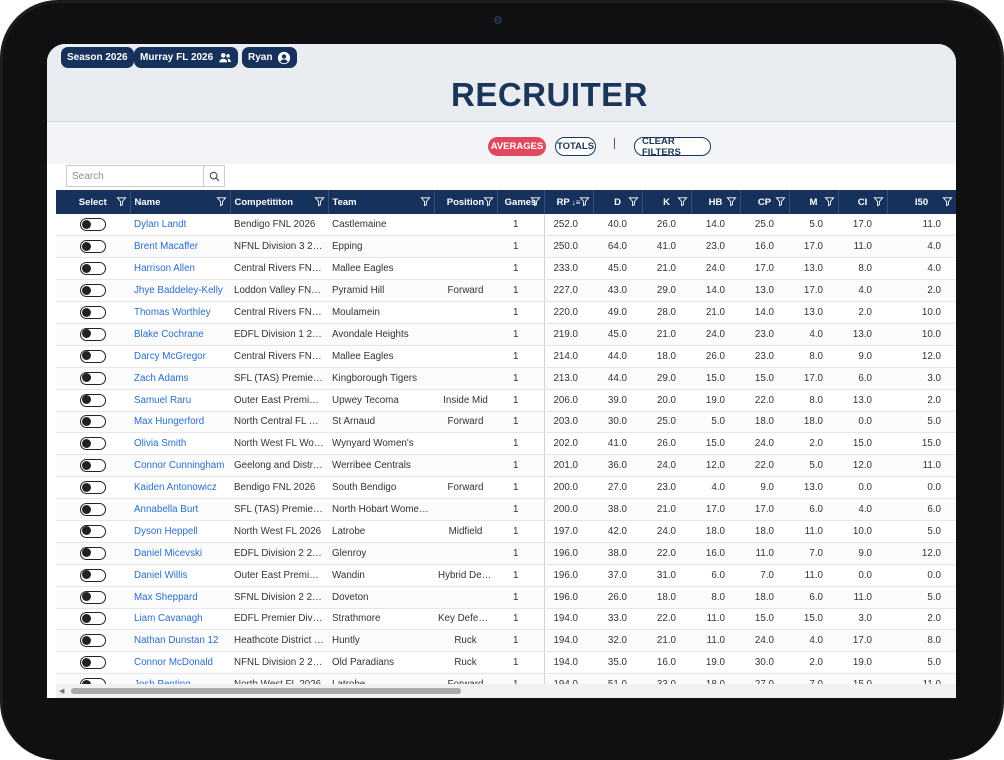  What do you see at coordinates (135, 176) in the screenshot?
I see `search-input` at bounding box center [135, 176].